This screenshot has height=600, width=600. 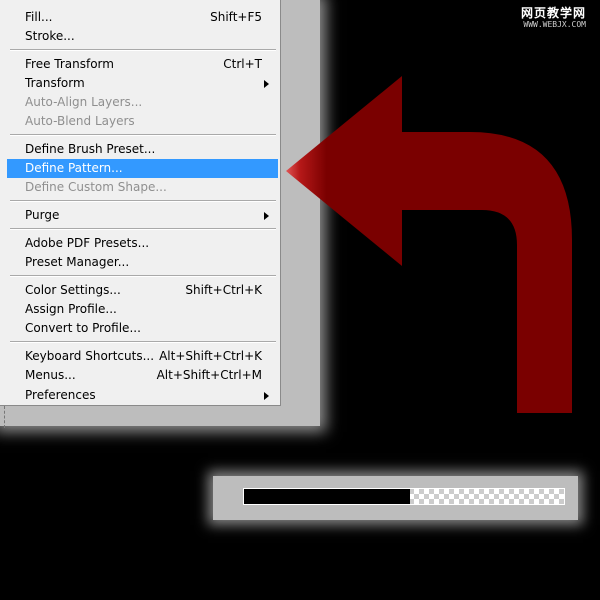 I want to click on progress-bar, so click(x=404, y=496).